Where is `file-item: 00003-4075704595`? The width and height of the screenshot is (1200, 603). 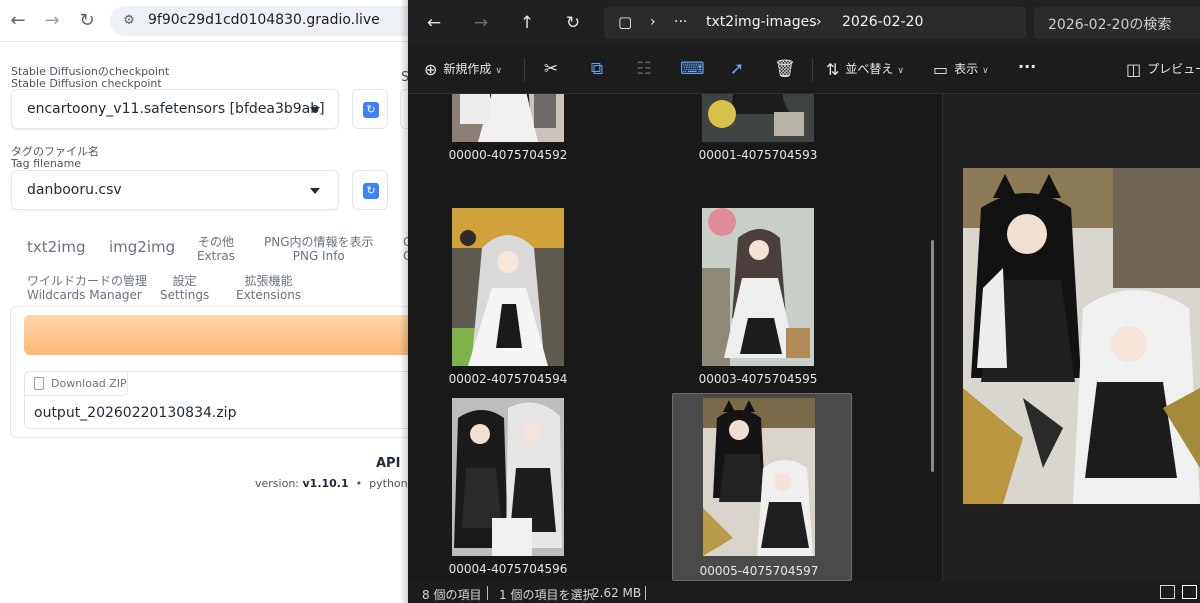
file-item: 00003-4075704595 is located at coordinates (758, 291).